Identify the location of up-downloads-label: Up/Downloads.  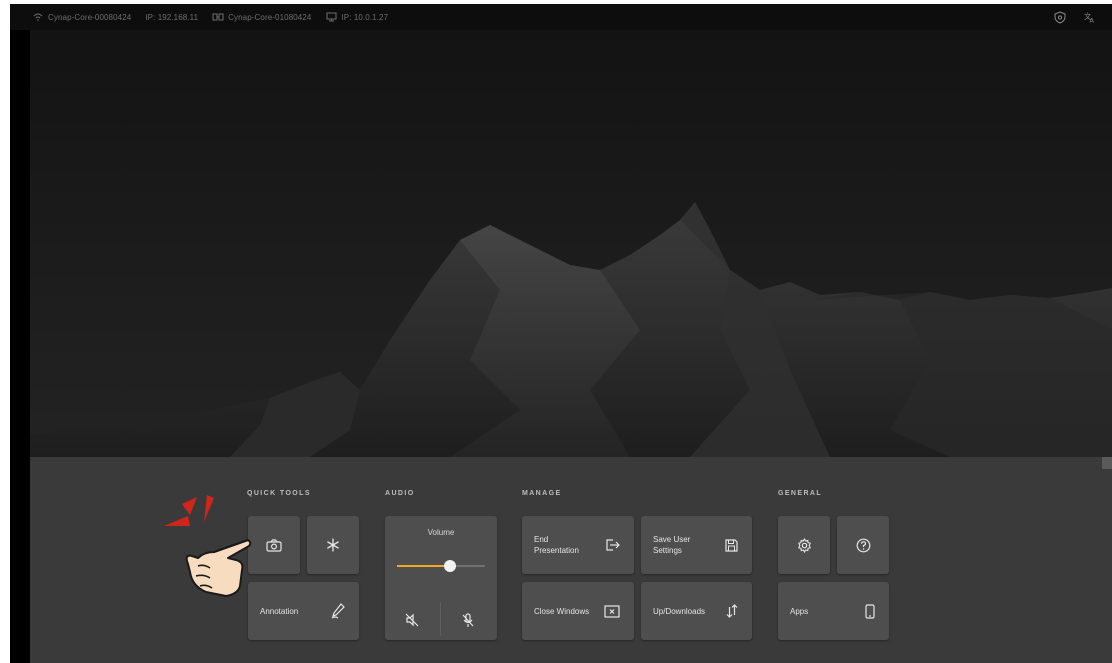
(679, 611).